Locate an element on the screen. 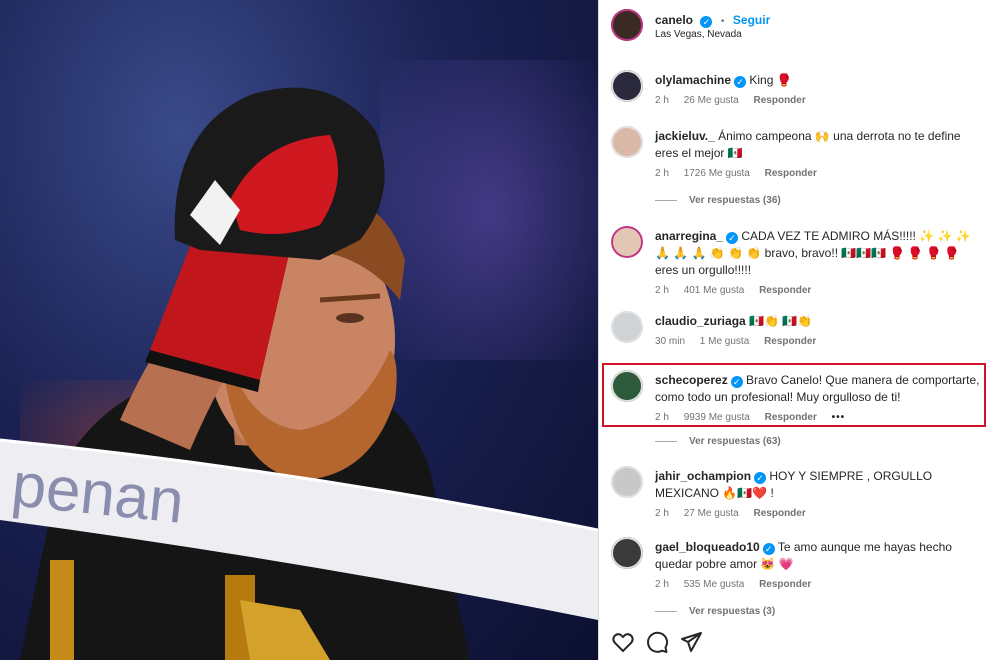 This screenshot has width=990, height=660. comment-username: claudio_zuriaga is located at coordinates (700, 321).